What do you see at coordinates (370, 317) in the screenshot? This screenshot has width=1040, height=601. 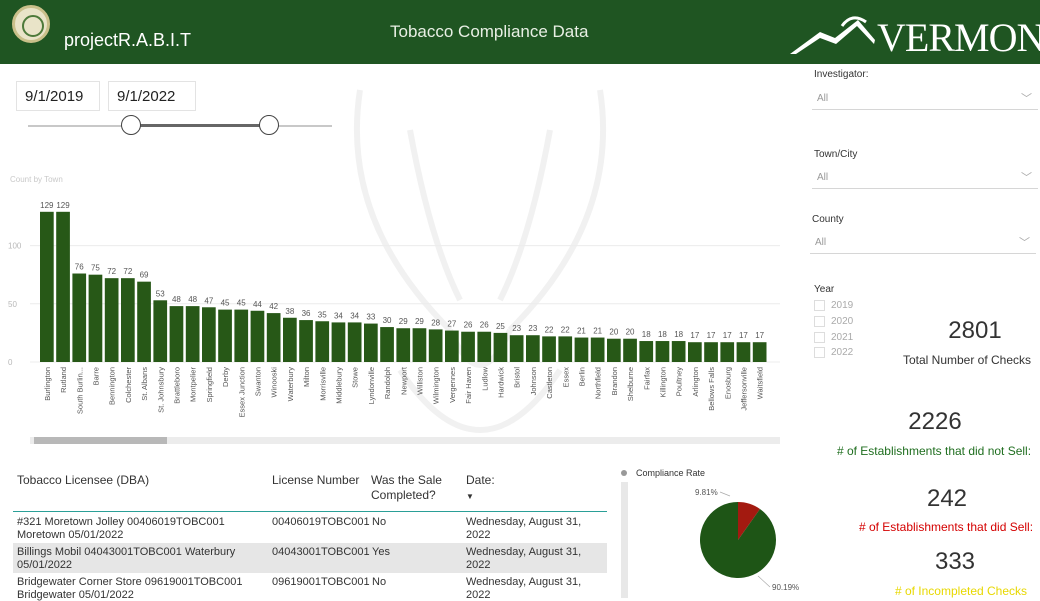 I see `data-label: 33` at bounding box center [370, 317].